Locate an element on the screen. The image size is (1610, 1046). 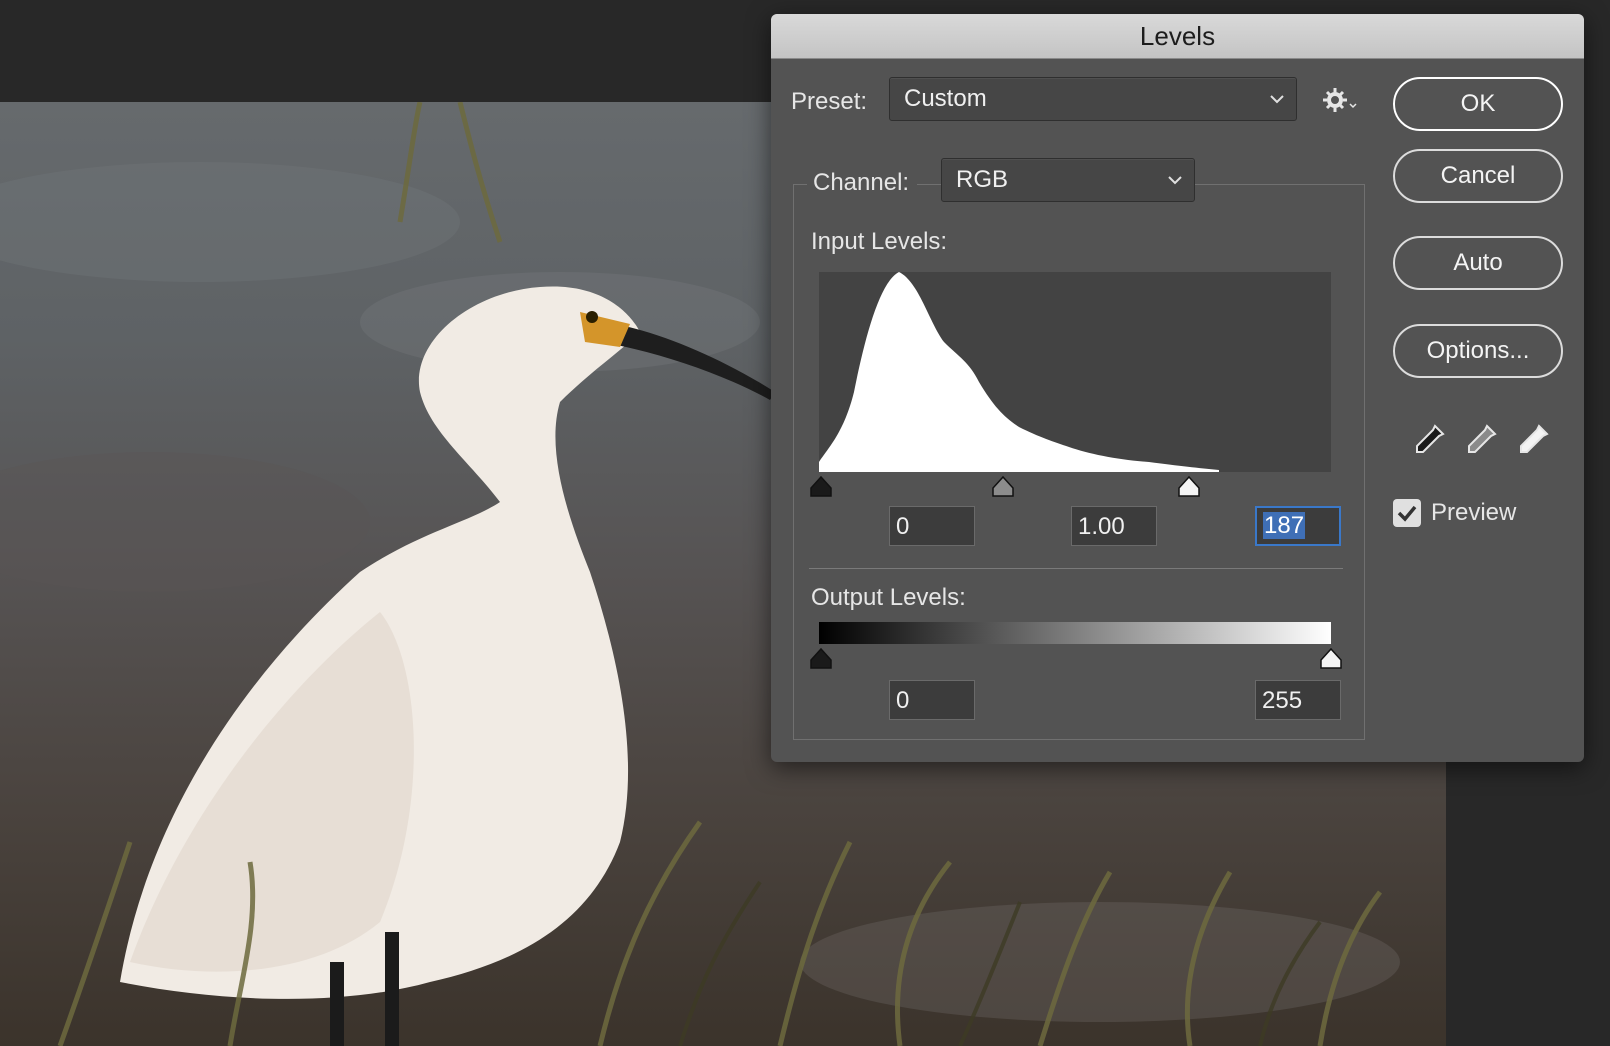
auto-button: Auto is located at coordinates (1478, 263).